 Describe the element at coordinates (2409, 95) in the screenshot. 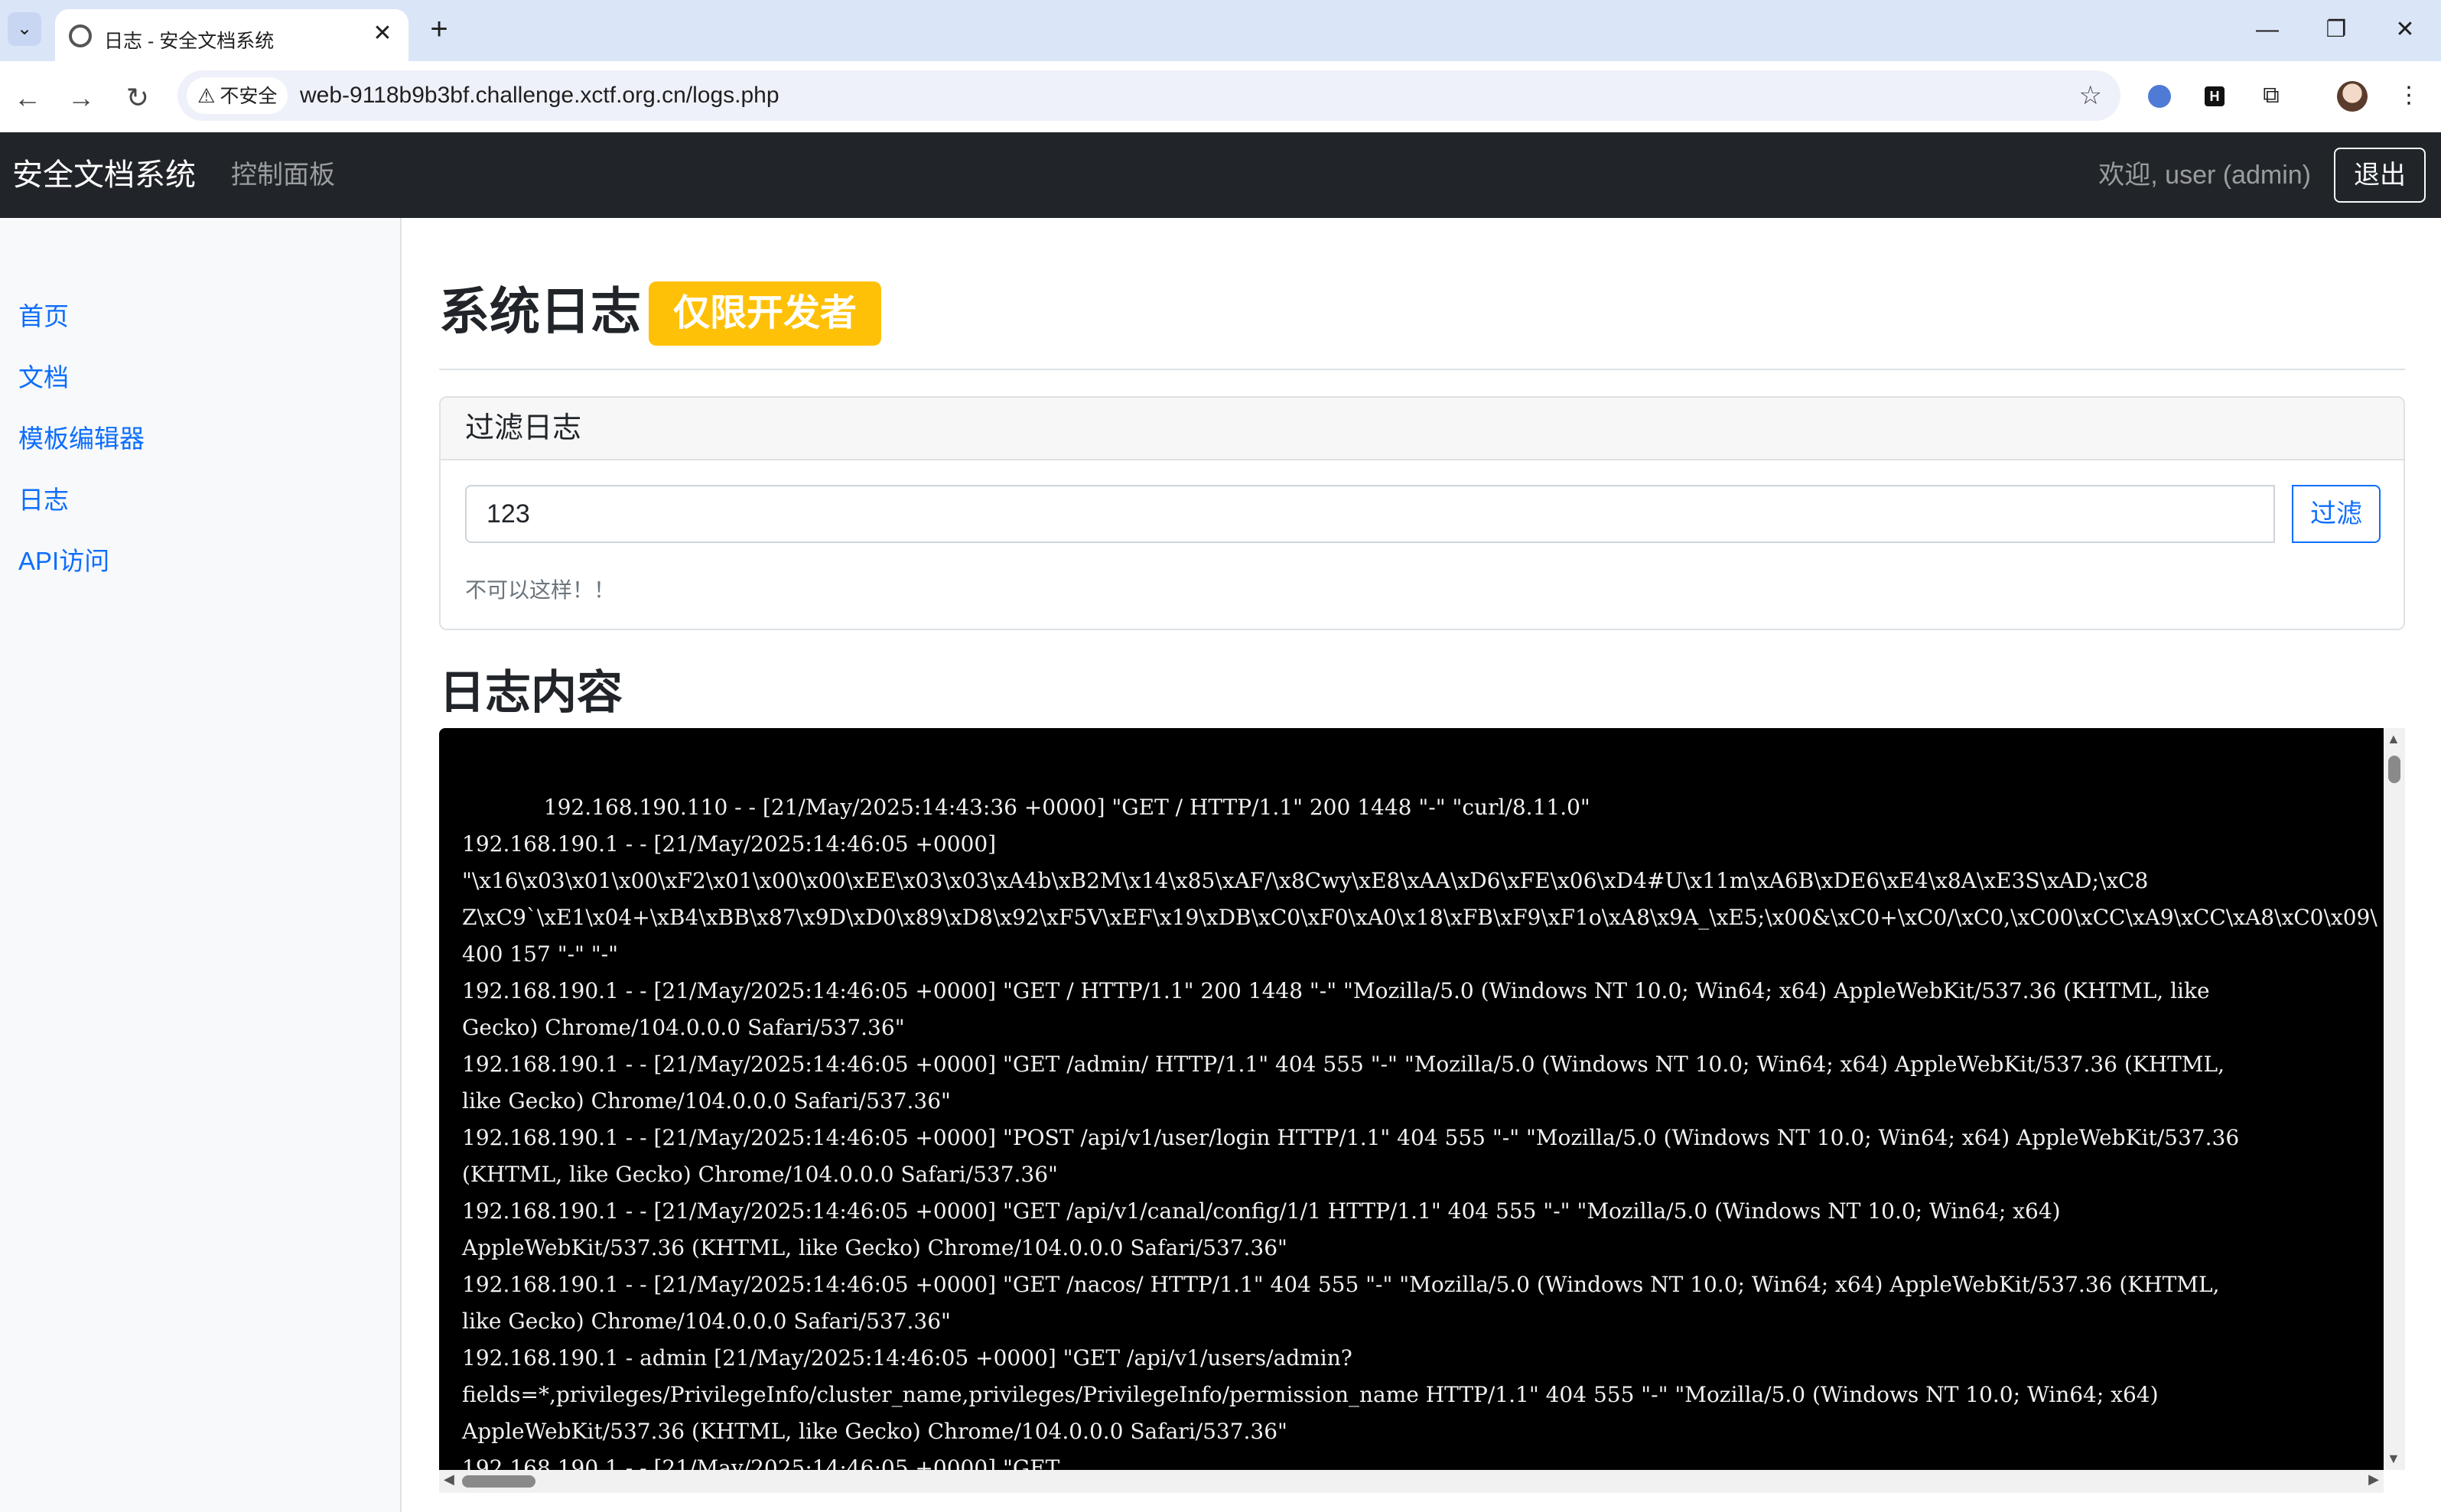

I see `browser-menu-icon: ⋮` at that location.